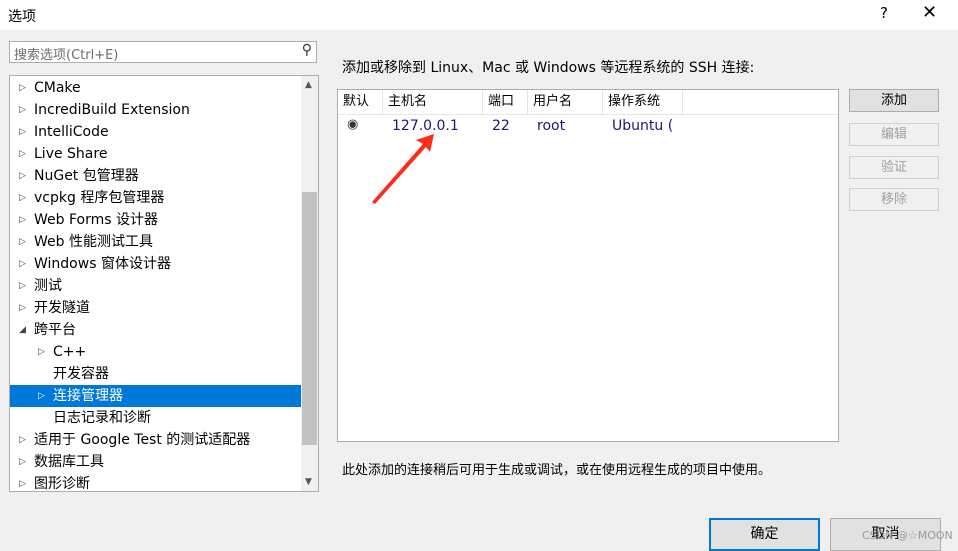 The image size is (958, 551). Describe the element at coordinates (62, 308) in the screenshot. I see `tree-item-label: 开发隧道` at that location.